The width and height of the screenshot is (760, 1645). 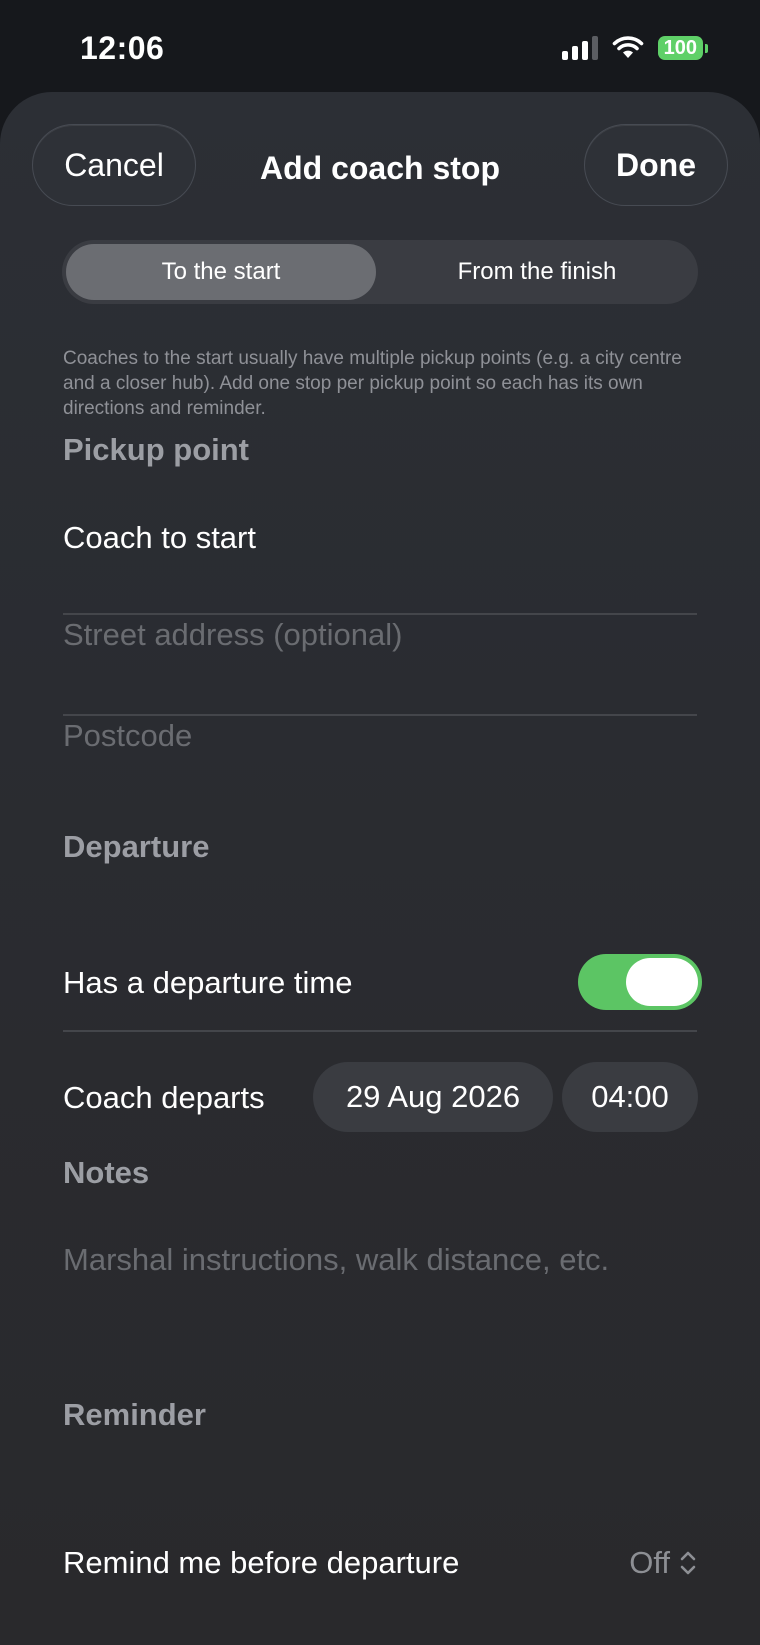 I want to click on status-icons: 100, so click(x=634, y=48).